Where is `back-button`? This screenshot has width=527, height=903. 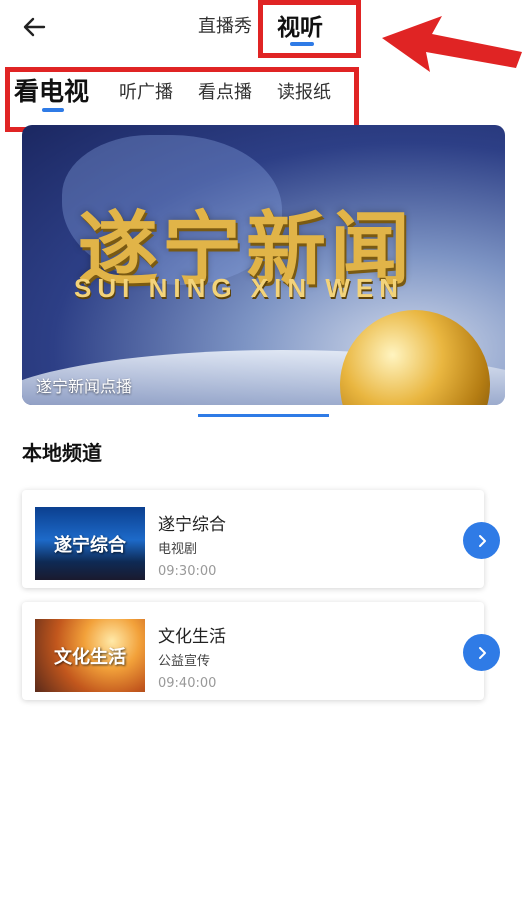
back-button is located at coordinates (35, 27).